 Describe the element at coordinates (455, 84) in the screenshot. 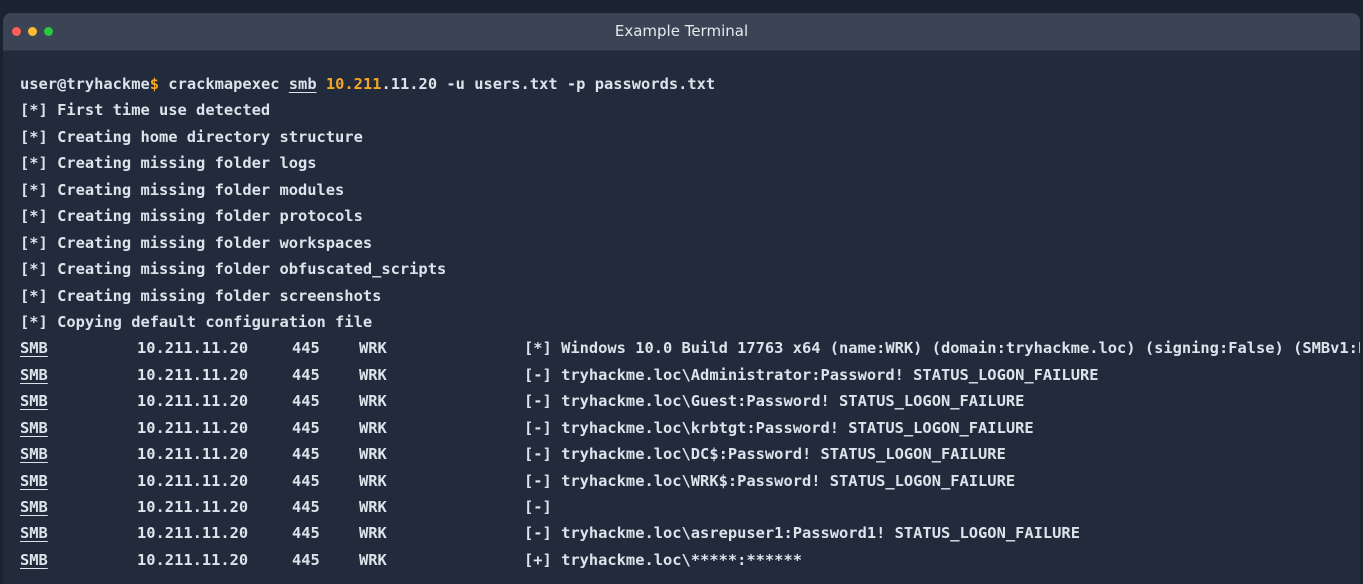

I see `command-user-flag: -u` at that location.